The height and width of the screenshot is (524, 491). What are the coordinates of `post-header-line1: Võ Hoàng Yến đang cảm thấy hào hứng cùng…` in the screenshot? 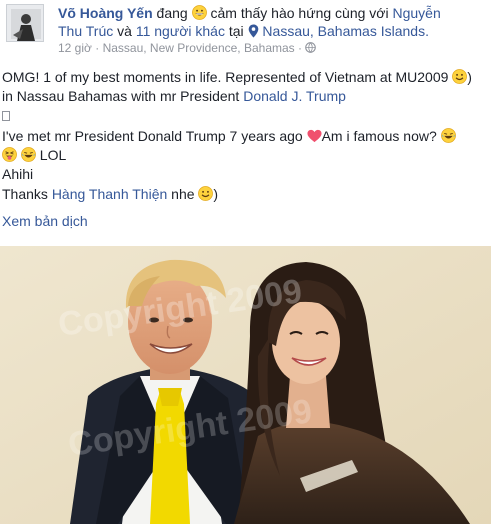 It's located at (249, 13).